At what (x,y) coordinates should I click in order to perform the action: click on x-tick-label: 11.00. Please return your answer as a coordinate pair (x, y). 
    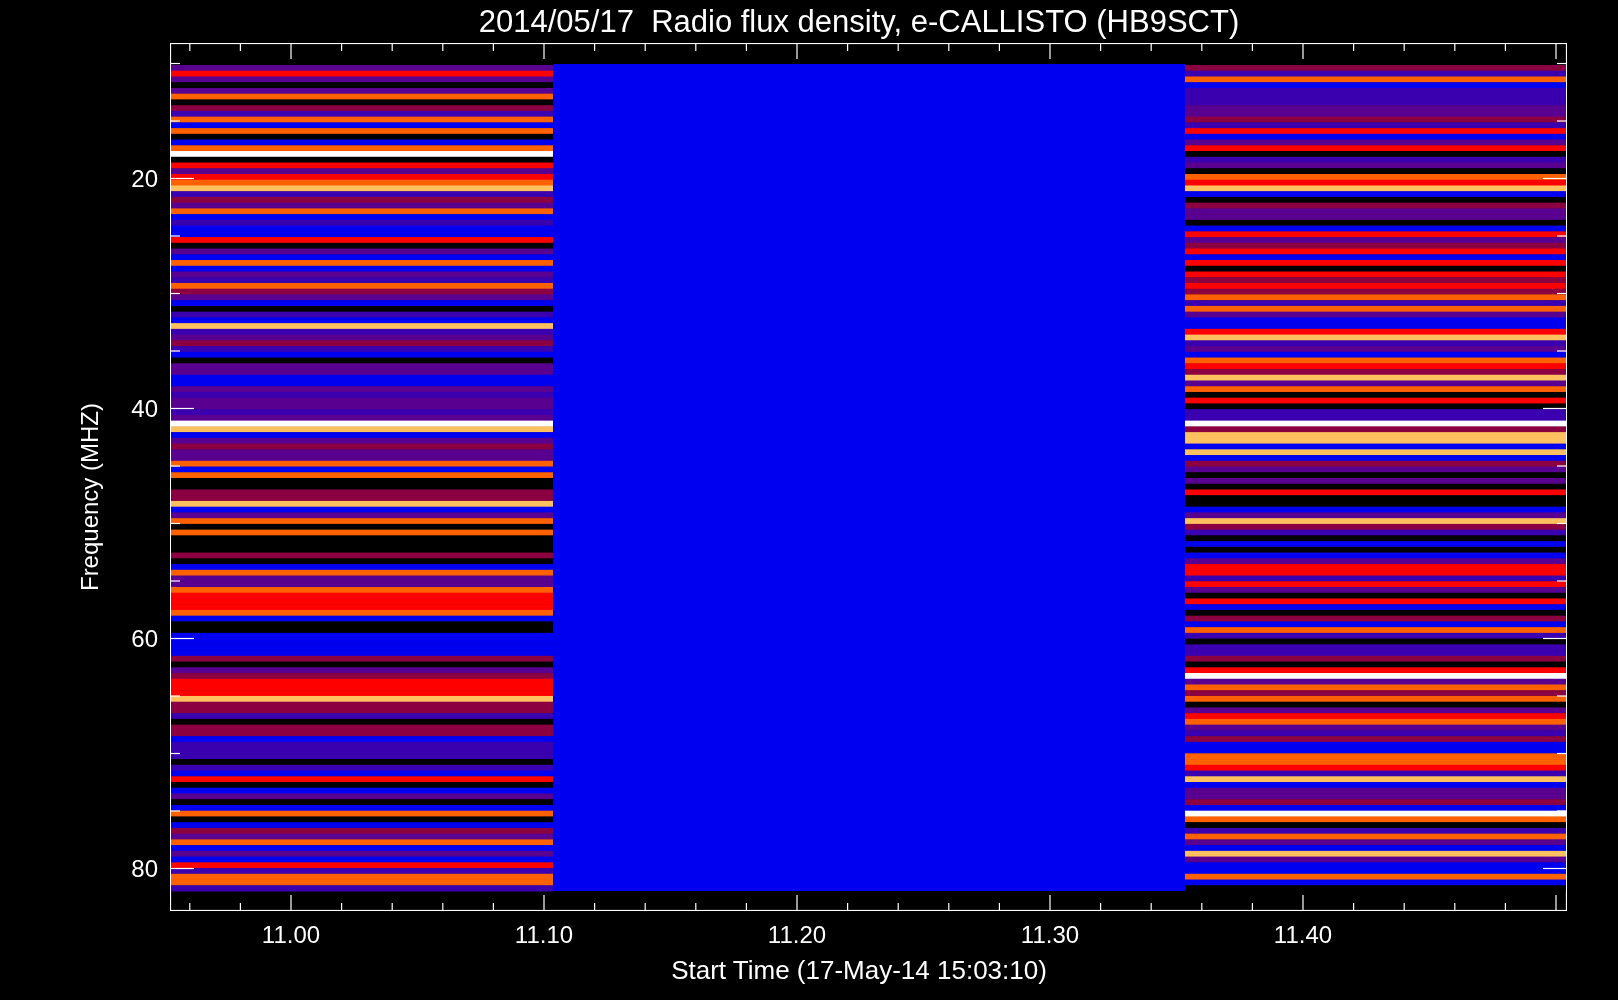
    Looking at the image, I should click on (291, 935).